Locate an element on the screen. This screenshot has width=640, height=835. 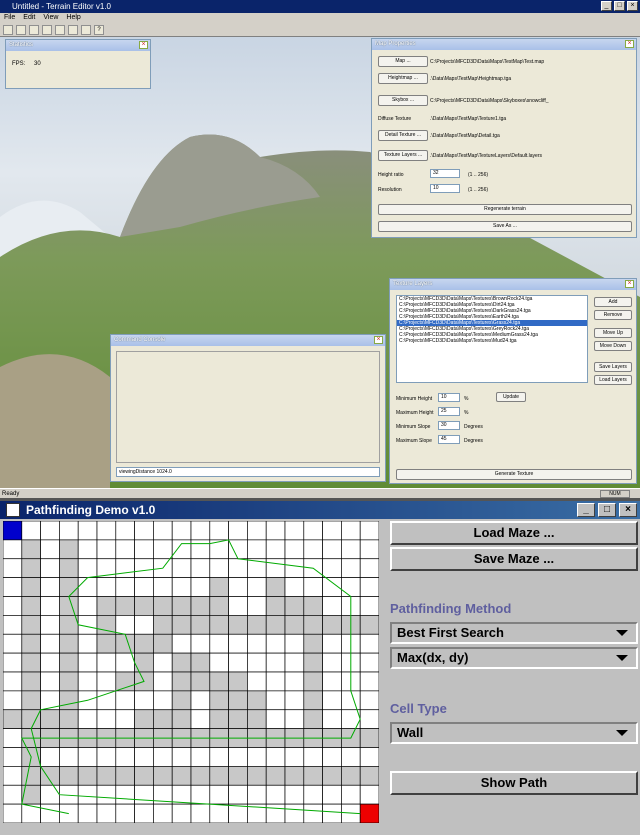
minimize-button: _ is located at coordinates (606, 6).